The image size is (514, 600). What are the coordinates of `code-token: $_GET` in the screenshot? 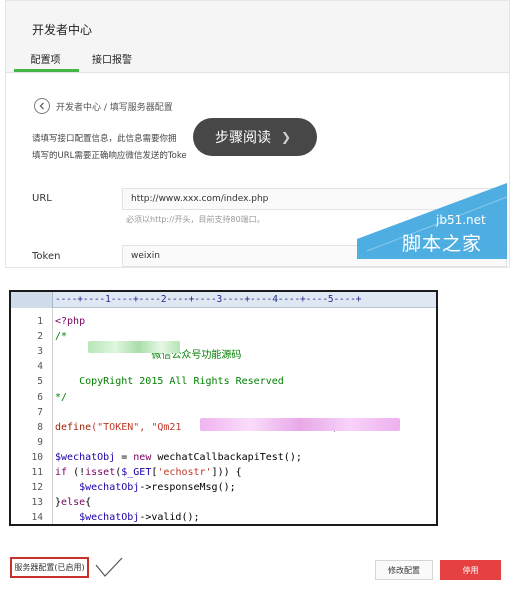 It's located at (136, 472).